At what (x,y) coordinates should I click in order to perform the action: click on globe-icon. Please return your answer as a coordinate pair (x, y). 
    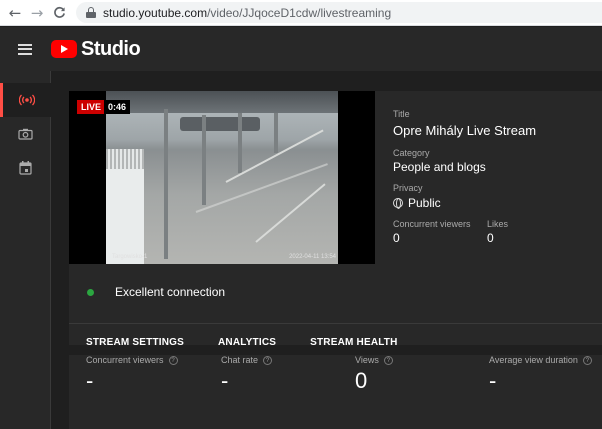
    Looking at the image, I should click on (398, 203).